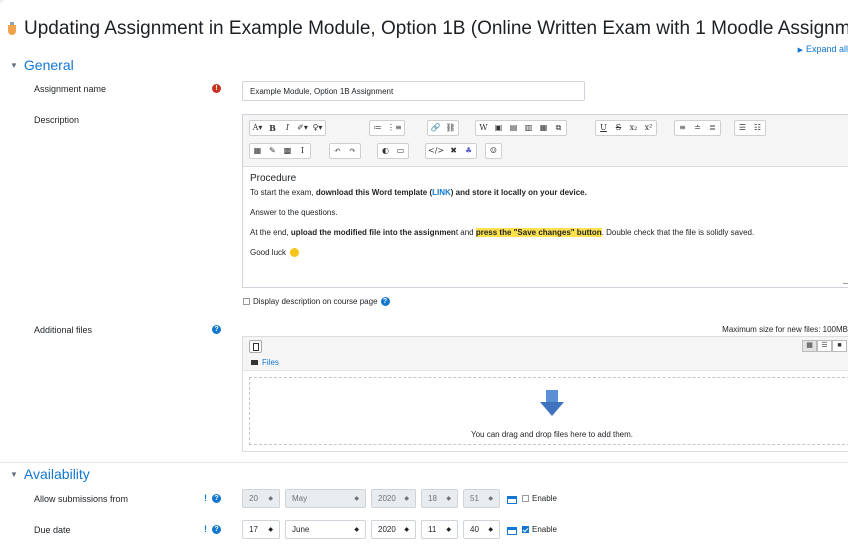 The image size is (848, 545). Describe the element at coordinates (317, 128) in the screenshot. I see `highlight-button: ♀▾` at that location.